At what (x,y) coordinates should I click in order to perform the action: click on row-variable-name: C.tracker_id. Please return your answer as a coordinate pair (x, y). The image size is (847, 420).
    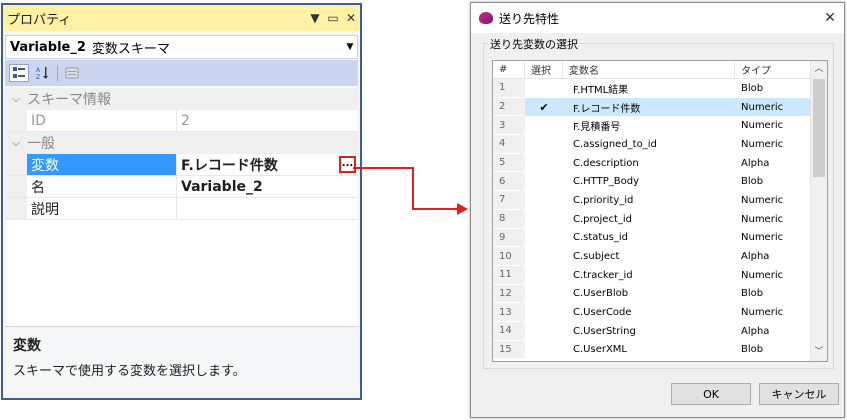
    Looking at the image, I should click on (603, 275).